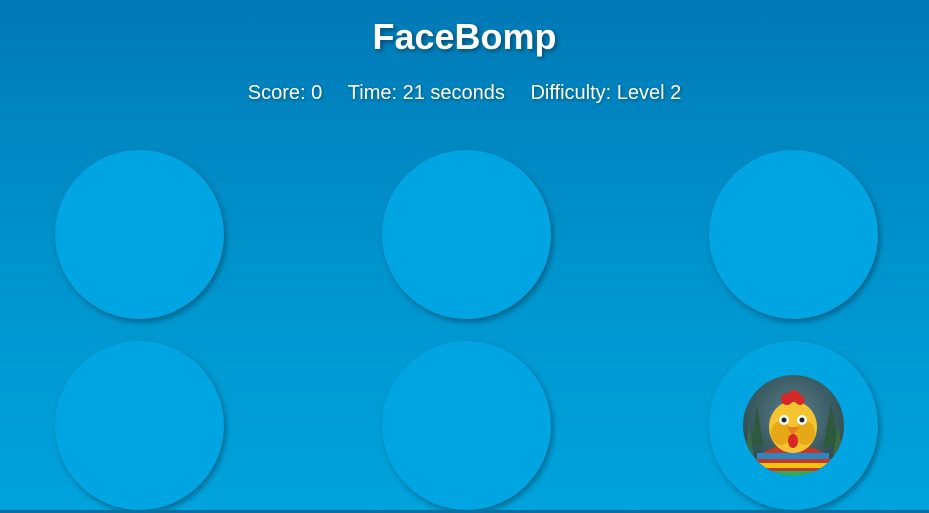 The width and height of the screenshot is (929, 513). Describe the element at coordinates (426, 93) in the screenshot. I see `time-display: Time: 21 seconds` at that location.